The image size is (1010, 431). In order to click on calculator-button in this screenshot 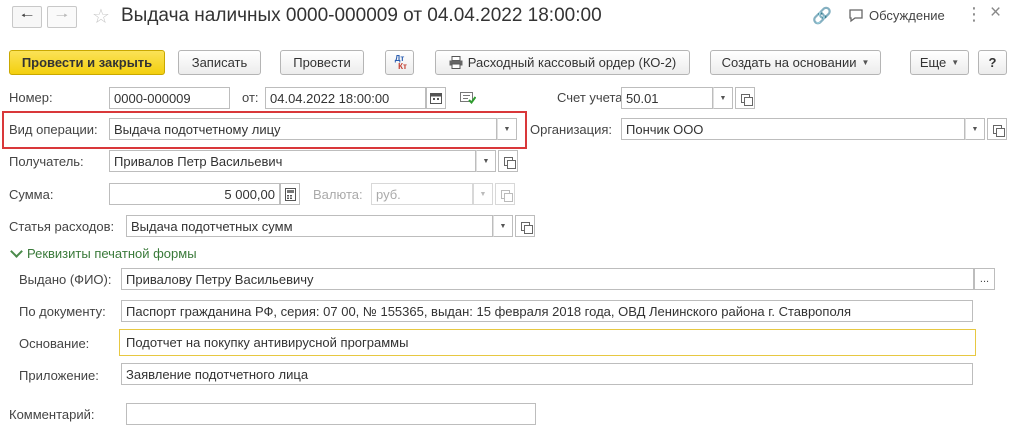, I will do `click(290, 194)`.